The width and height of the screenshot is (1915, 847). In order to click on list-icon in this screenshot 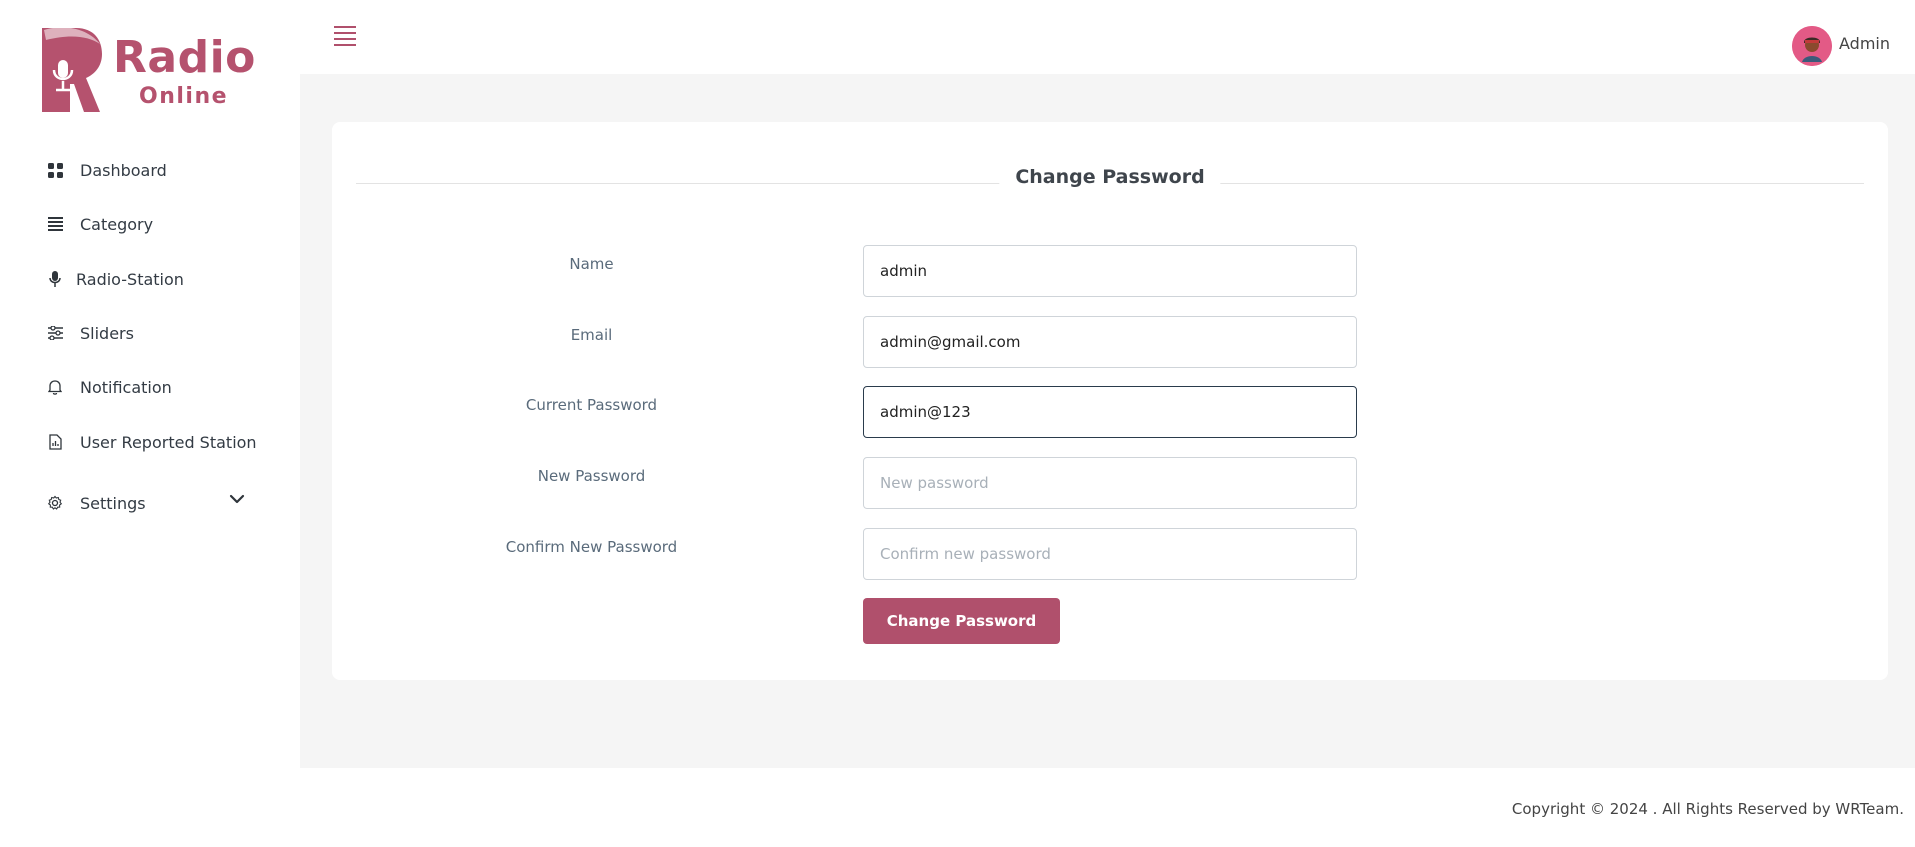, I will do `click(55, 224)`.